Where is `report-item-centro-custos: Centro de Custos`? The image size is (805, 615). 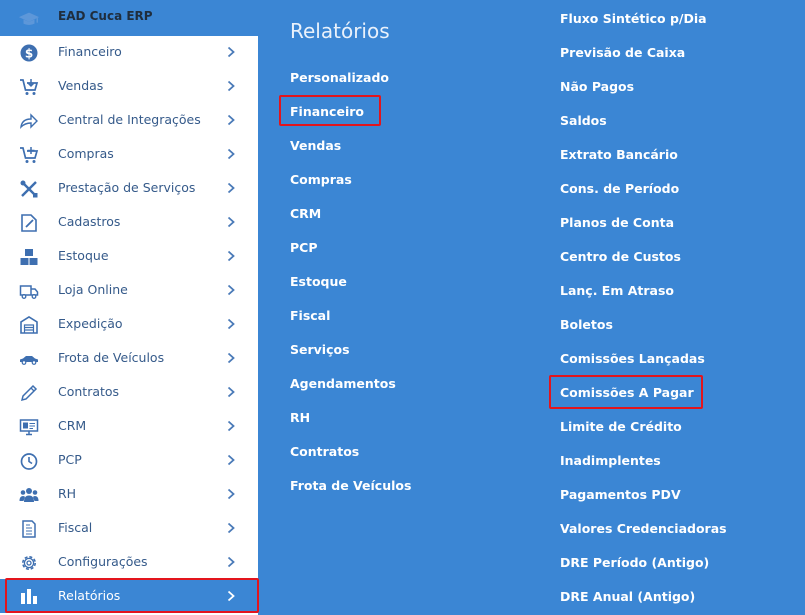
report-item-centro-custos: Centro de Custos is located at coordinates (620, 256).